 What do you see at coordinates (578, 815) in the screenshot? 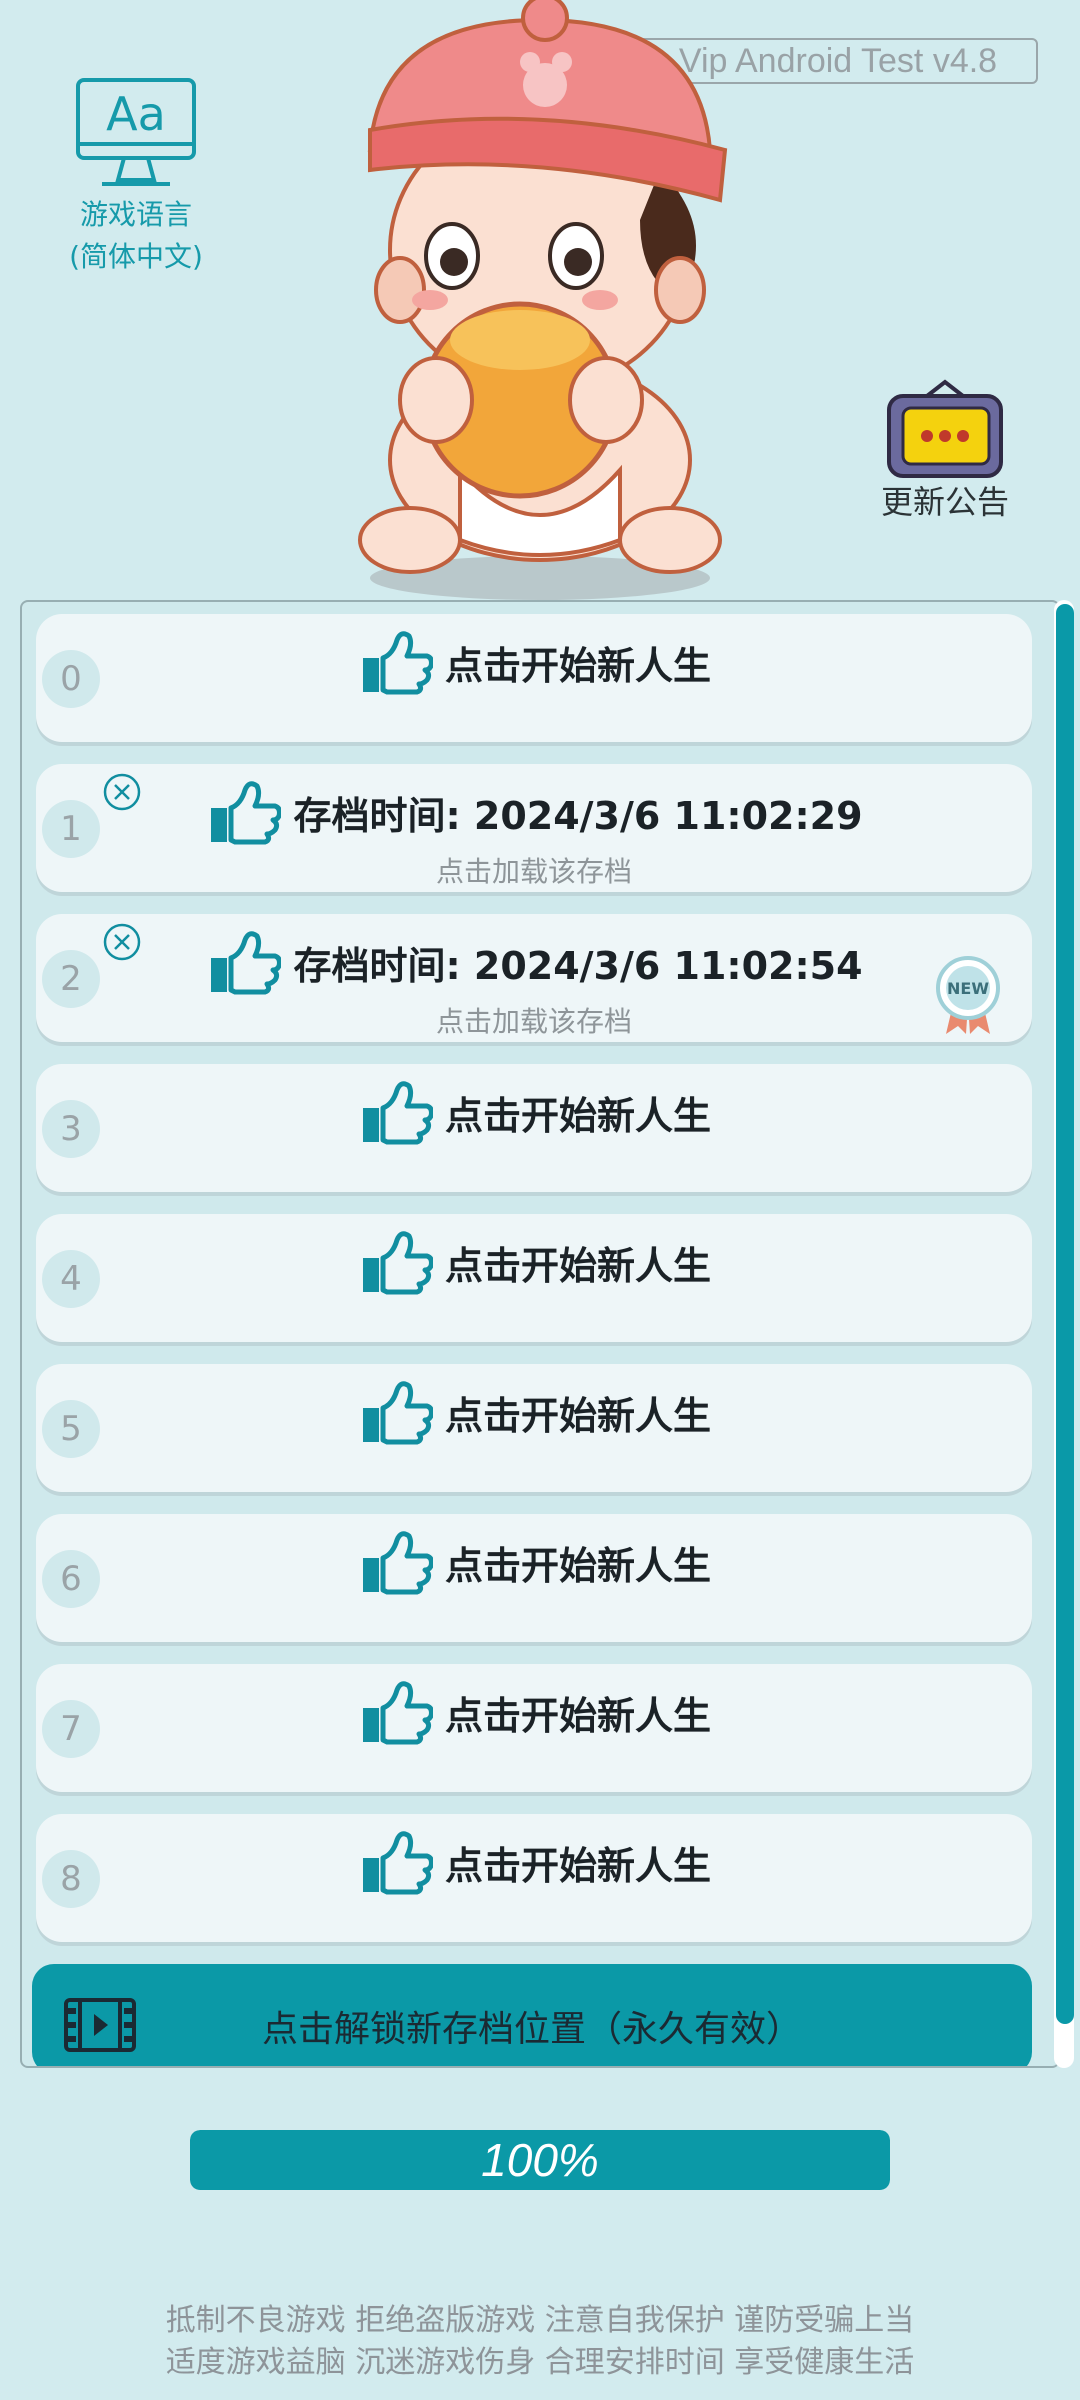
I see `slot-title: 存档时间: 2024/3/6 11:02:29` at bounding box center [578, 815].